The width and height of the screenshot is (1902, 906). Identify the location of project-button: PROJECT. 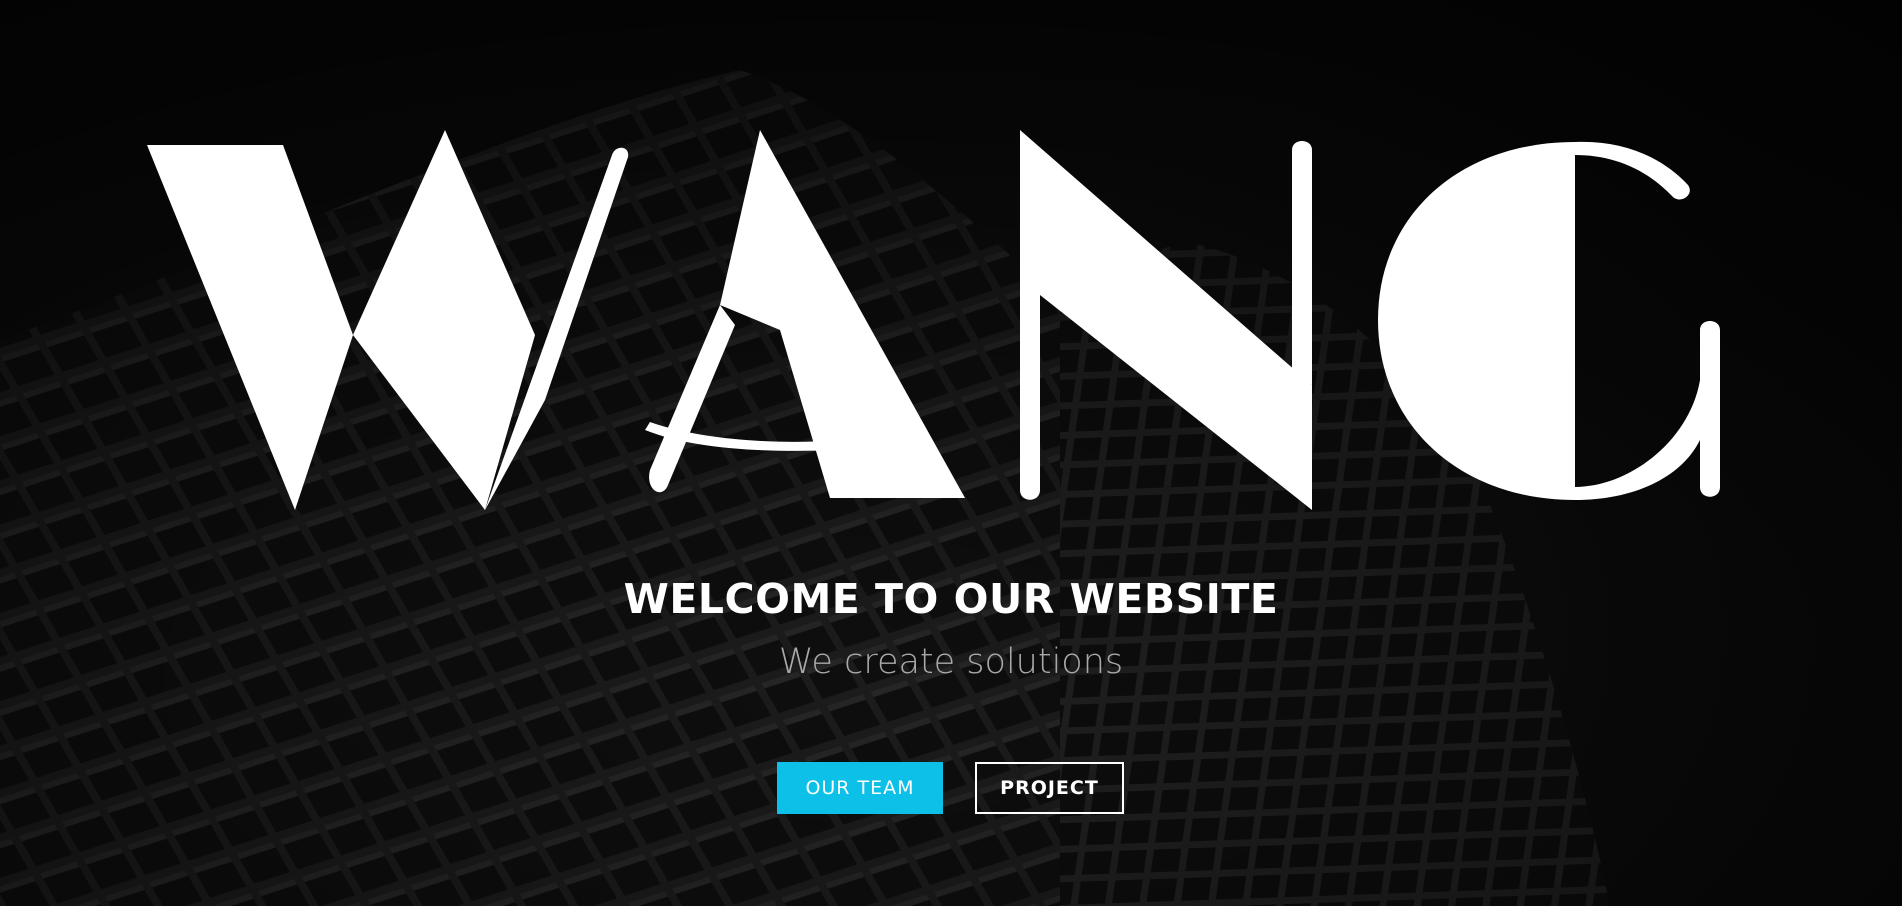
(1049, 788).